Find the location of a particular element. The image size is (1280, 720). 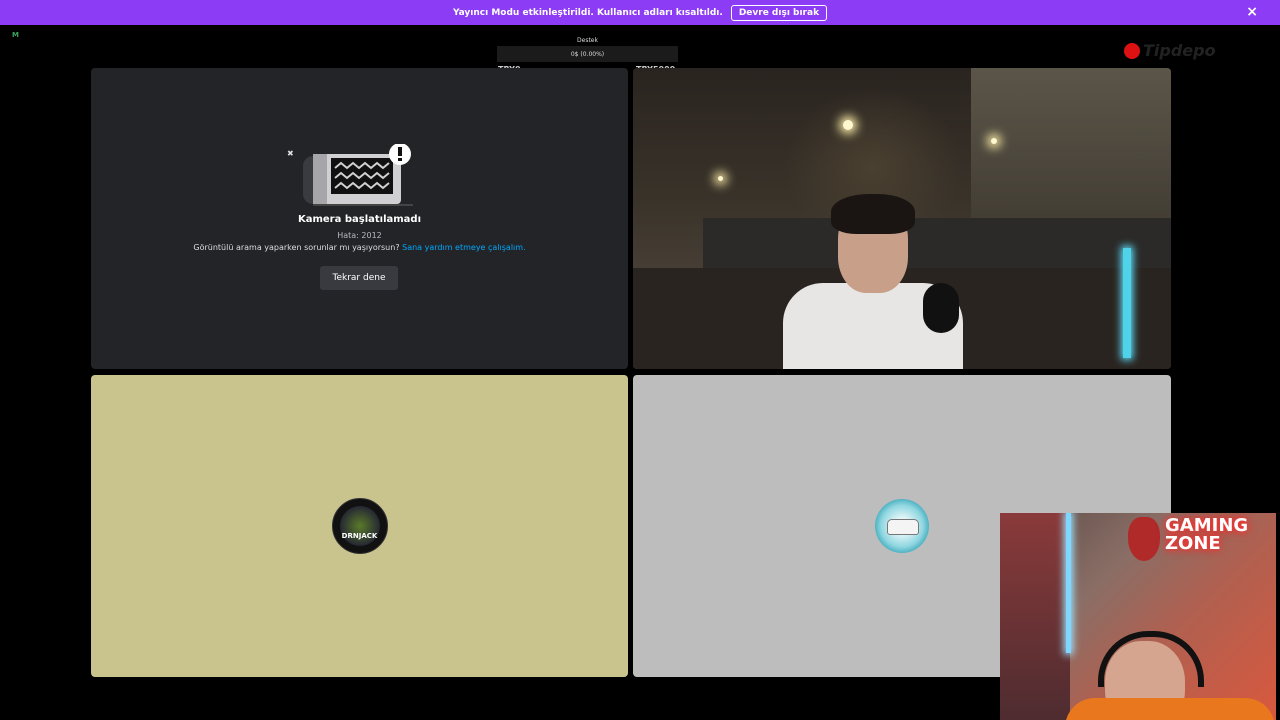

disable-streamer-mode-button: Devre dışı bırak is located at coordinates (779, 12).